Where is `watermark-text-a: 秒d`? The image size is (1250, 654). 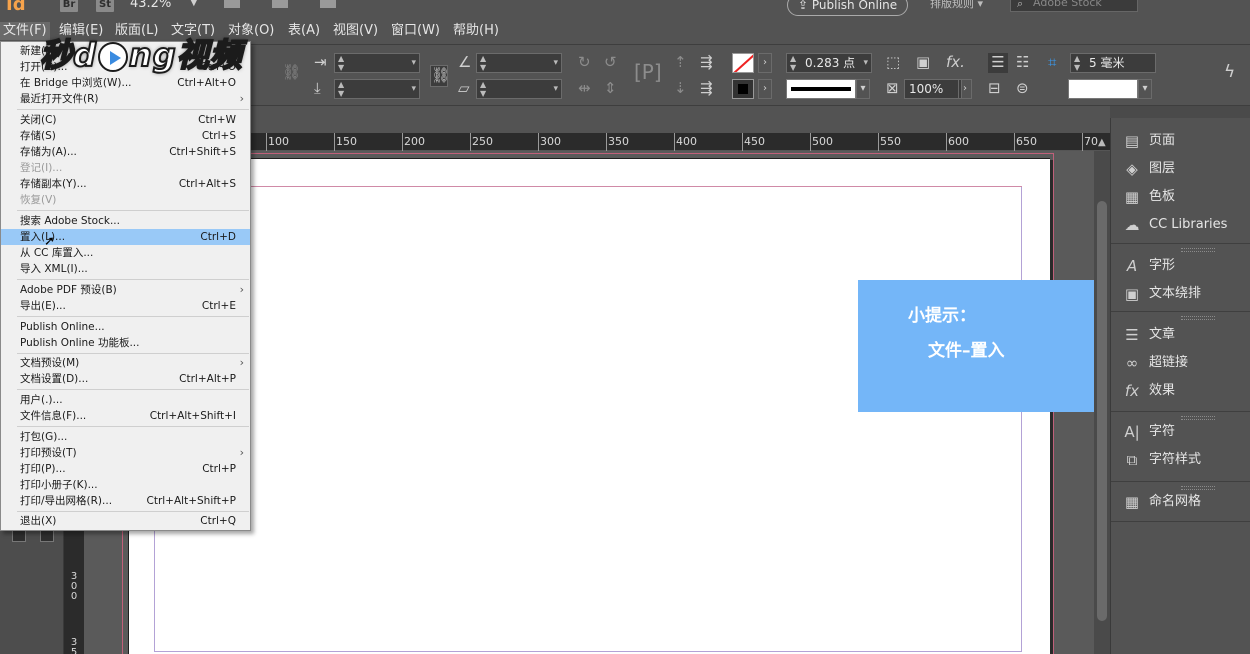 watermark-text-a: 秒d is located at coordinates (68, 55).